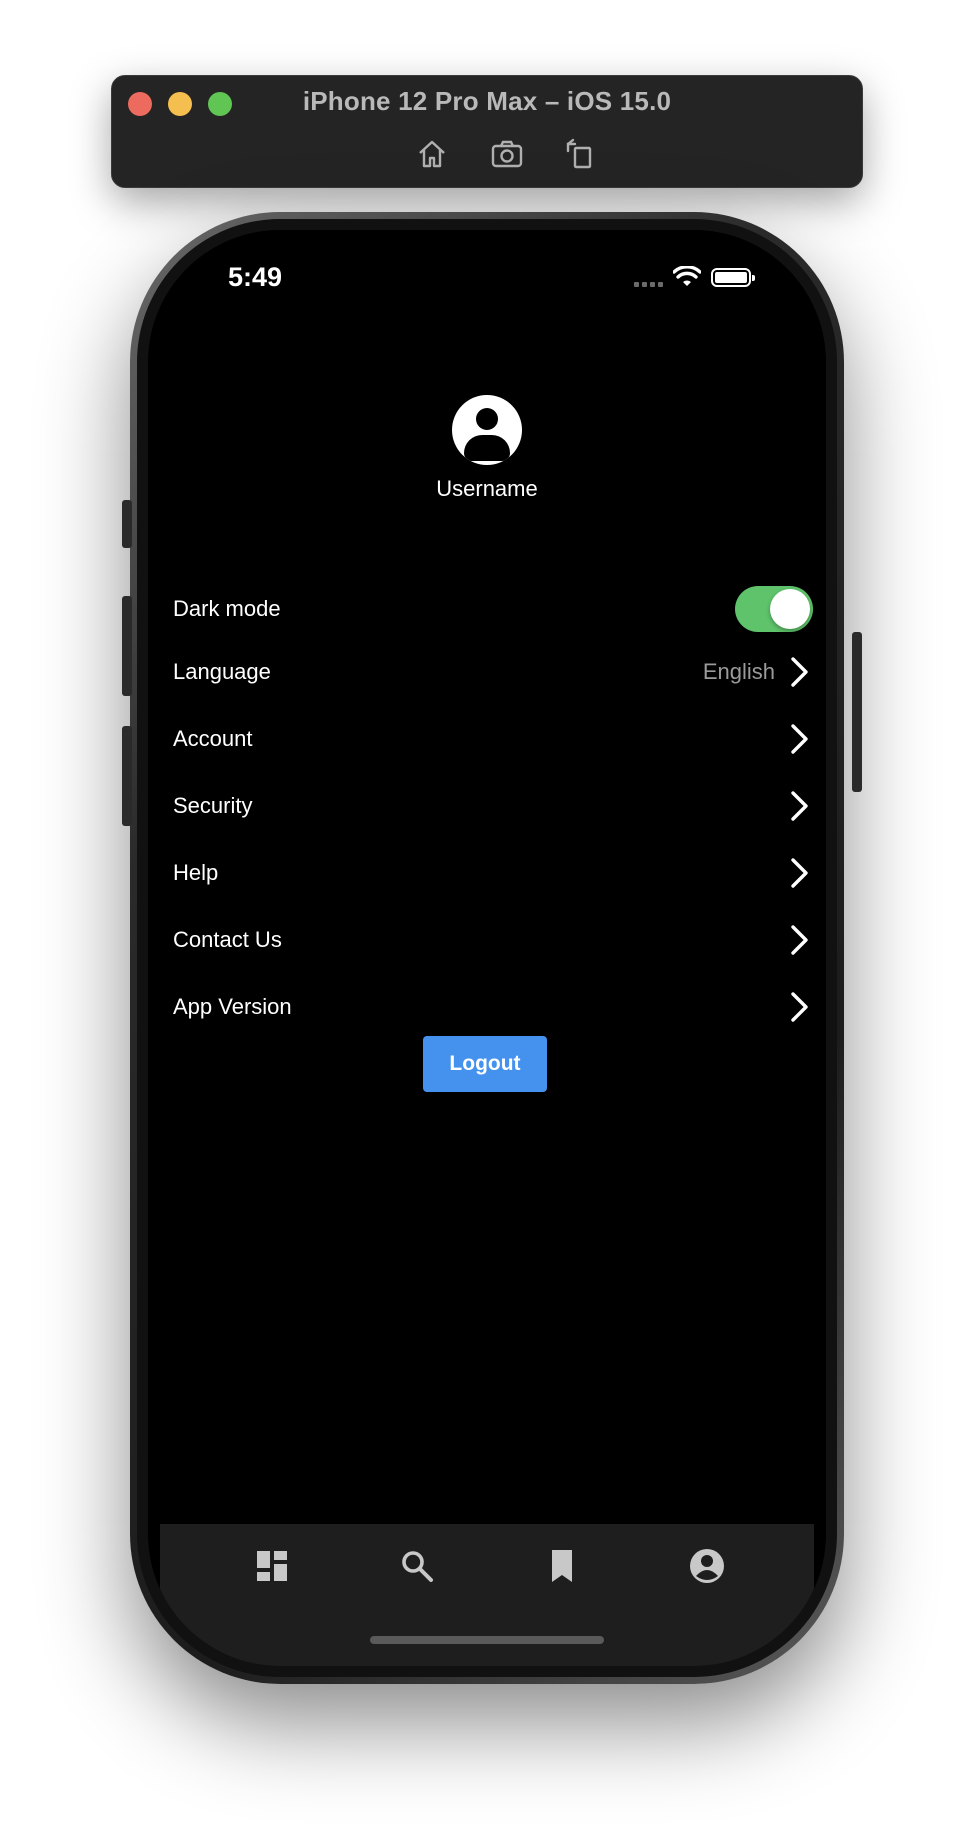 The height and width of the screenshot is (1838, 974). I want to click on language-label: Language, so click(222, 671).